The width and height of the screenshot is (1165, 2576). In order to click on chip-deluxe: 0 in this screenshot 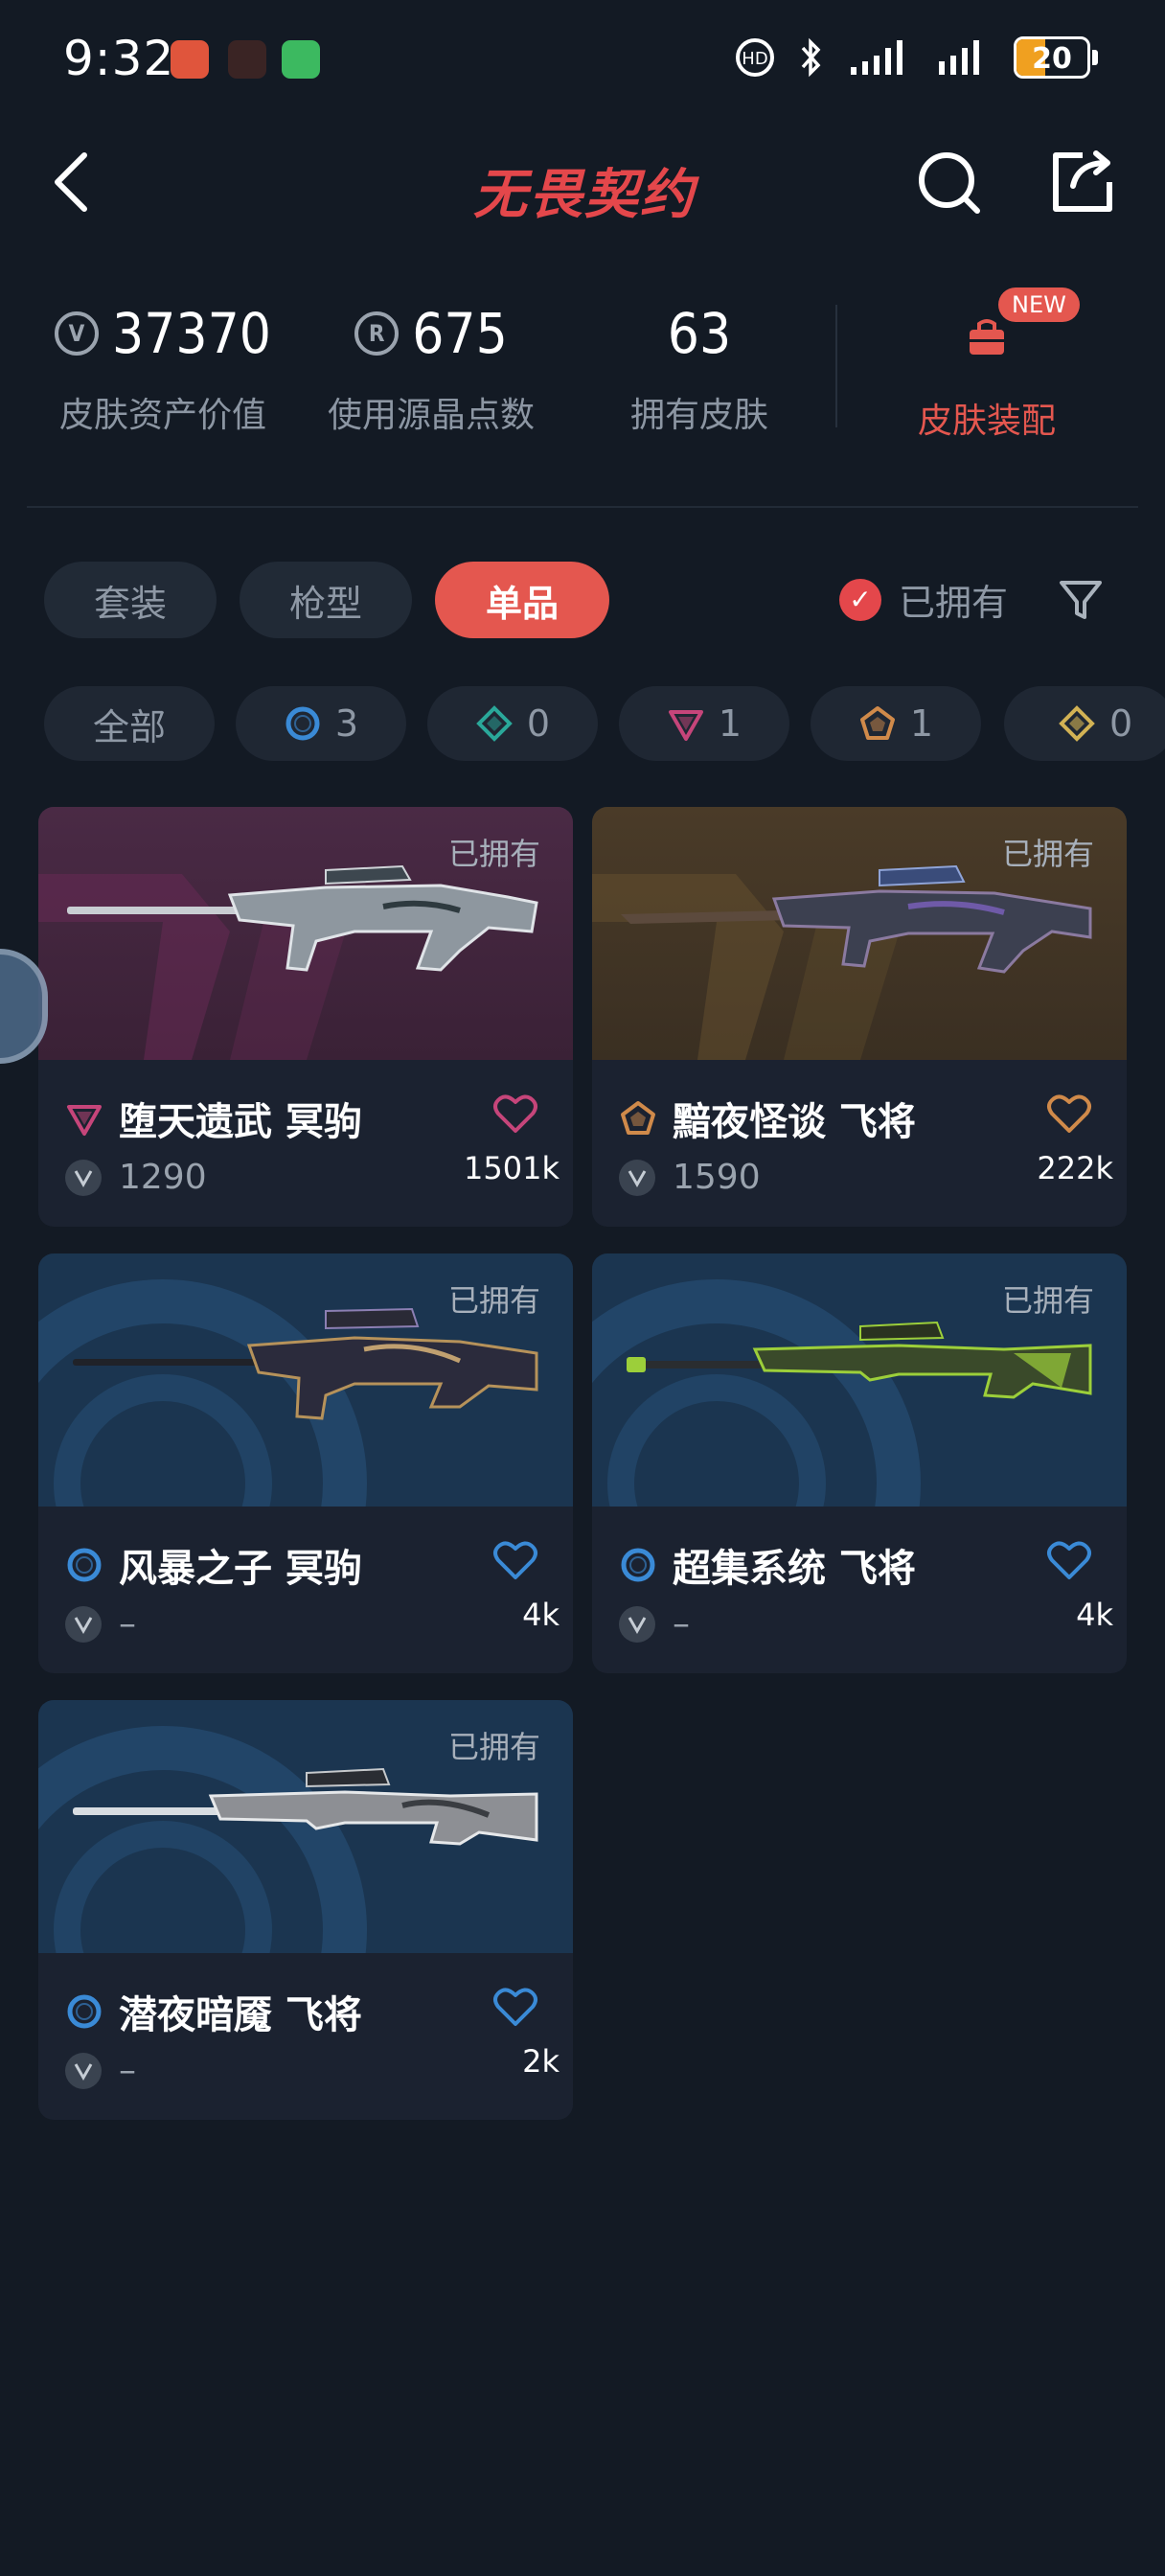, I will do `click(512, 723)`.